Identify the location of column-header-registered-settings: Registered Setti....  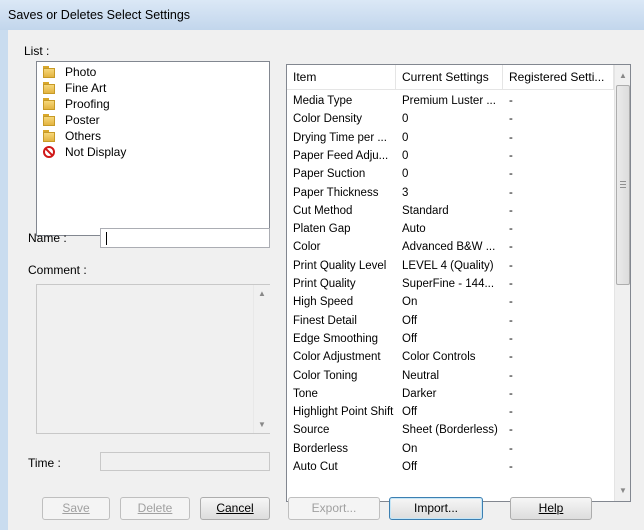
(558, 77).